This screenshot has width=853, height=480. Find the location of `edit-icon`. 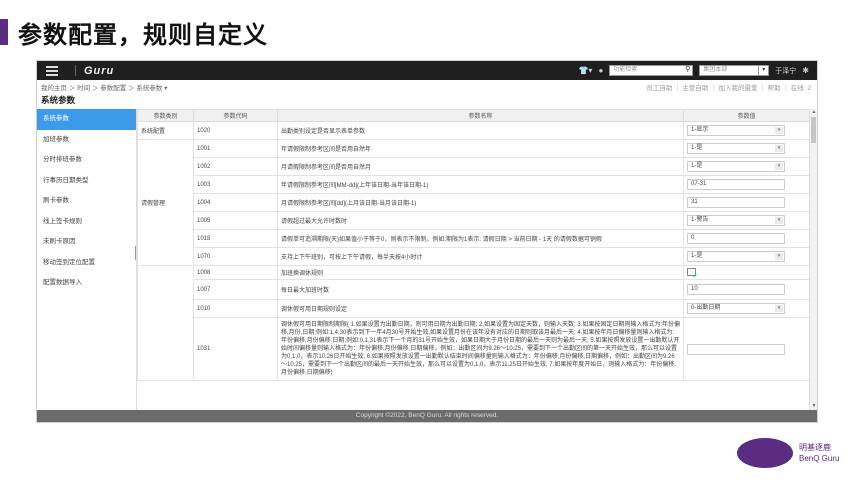

edit-icon is located at coordinates (691, 271).